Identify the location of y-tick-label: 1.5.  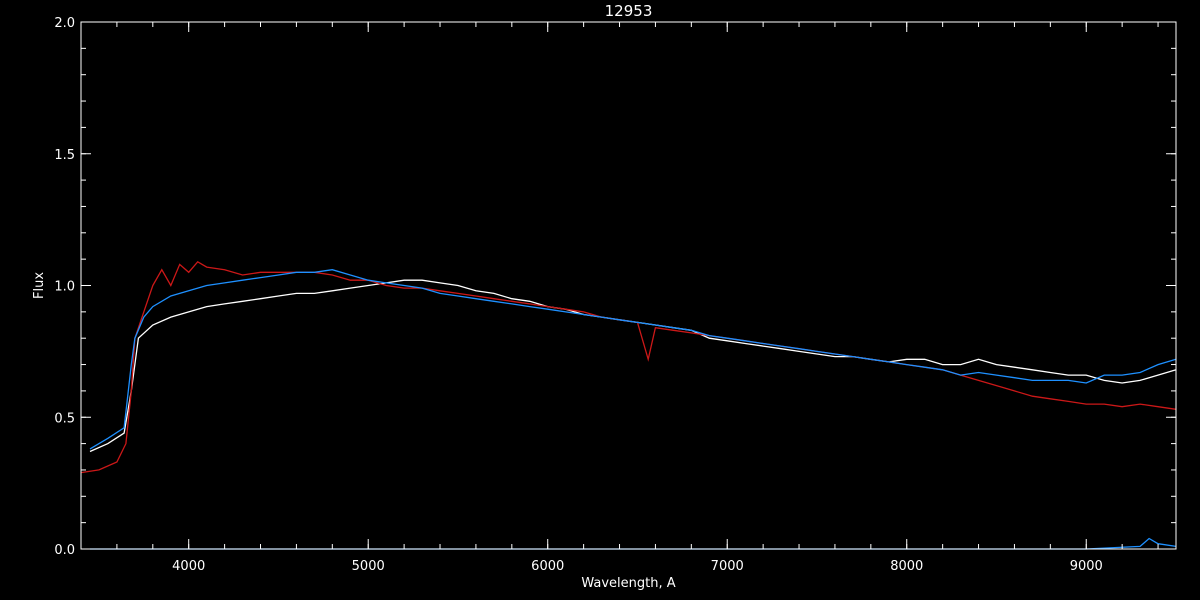
(64, 155).